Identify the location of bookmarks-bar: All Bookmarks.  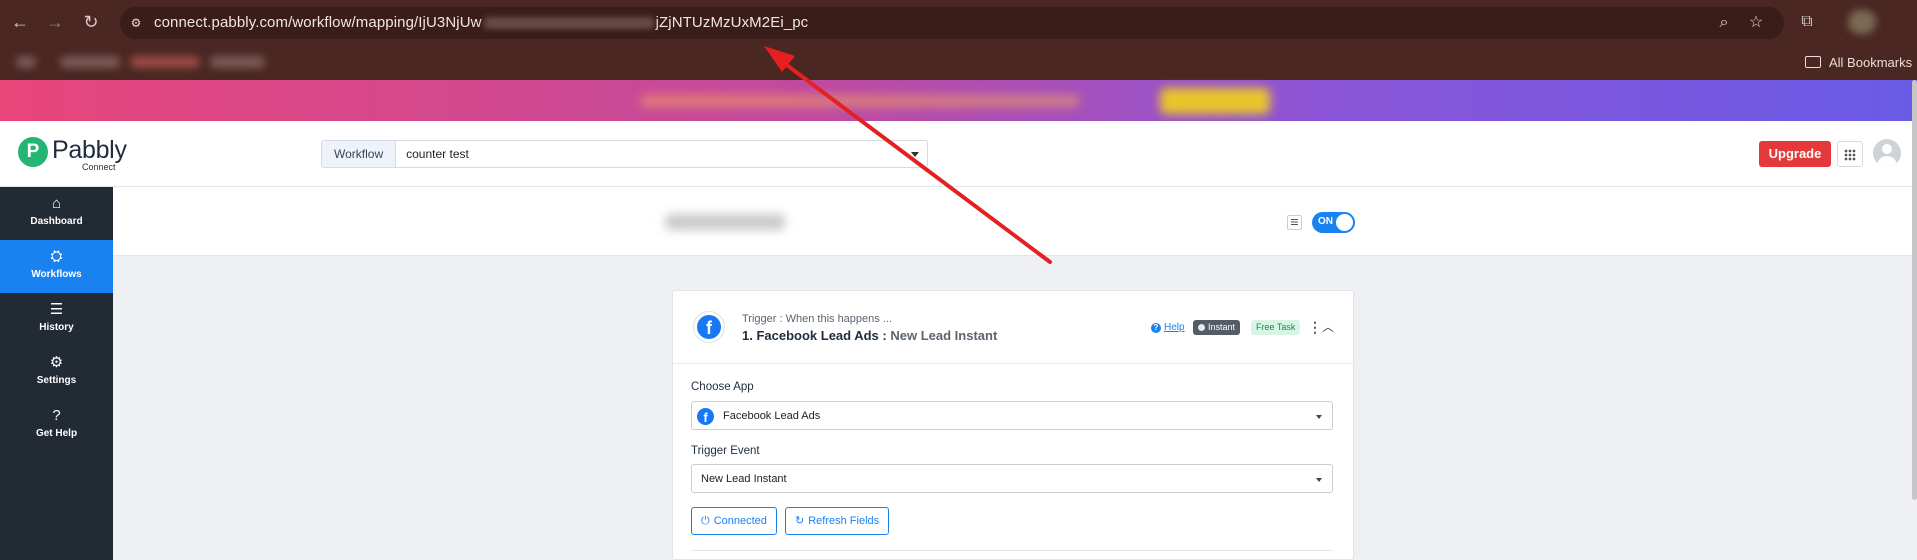
(958, 62).